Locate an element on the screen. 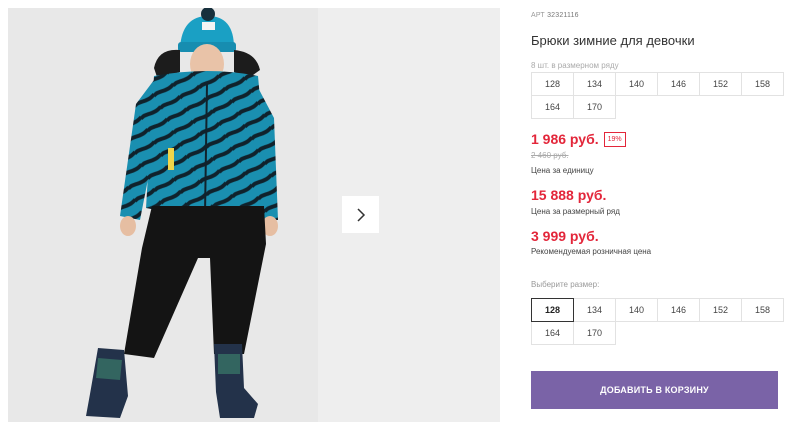  range-price-caption: Цена за размерный ряд is located at coordinates (575, 211).